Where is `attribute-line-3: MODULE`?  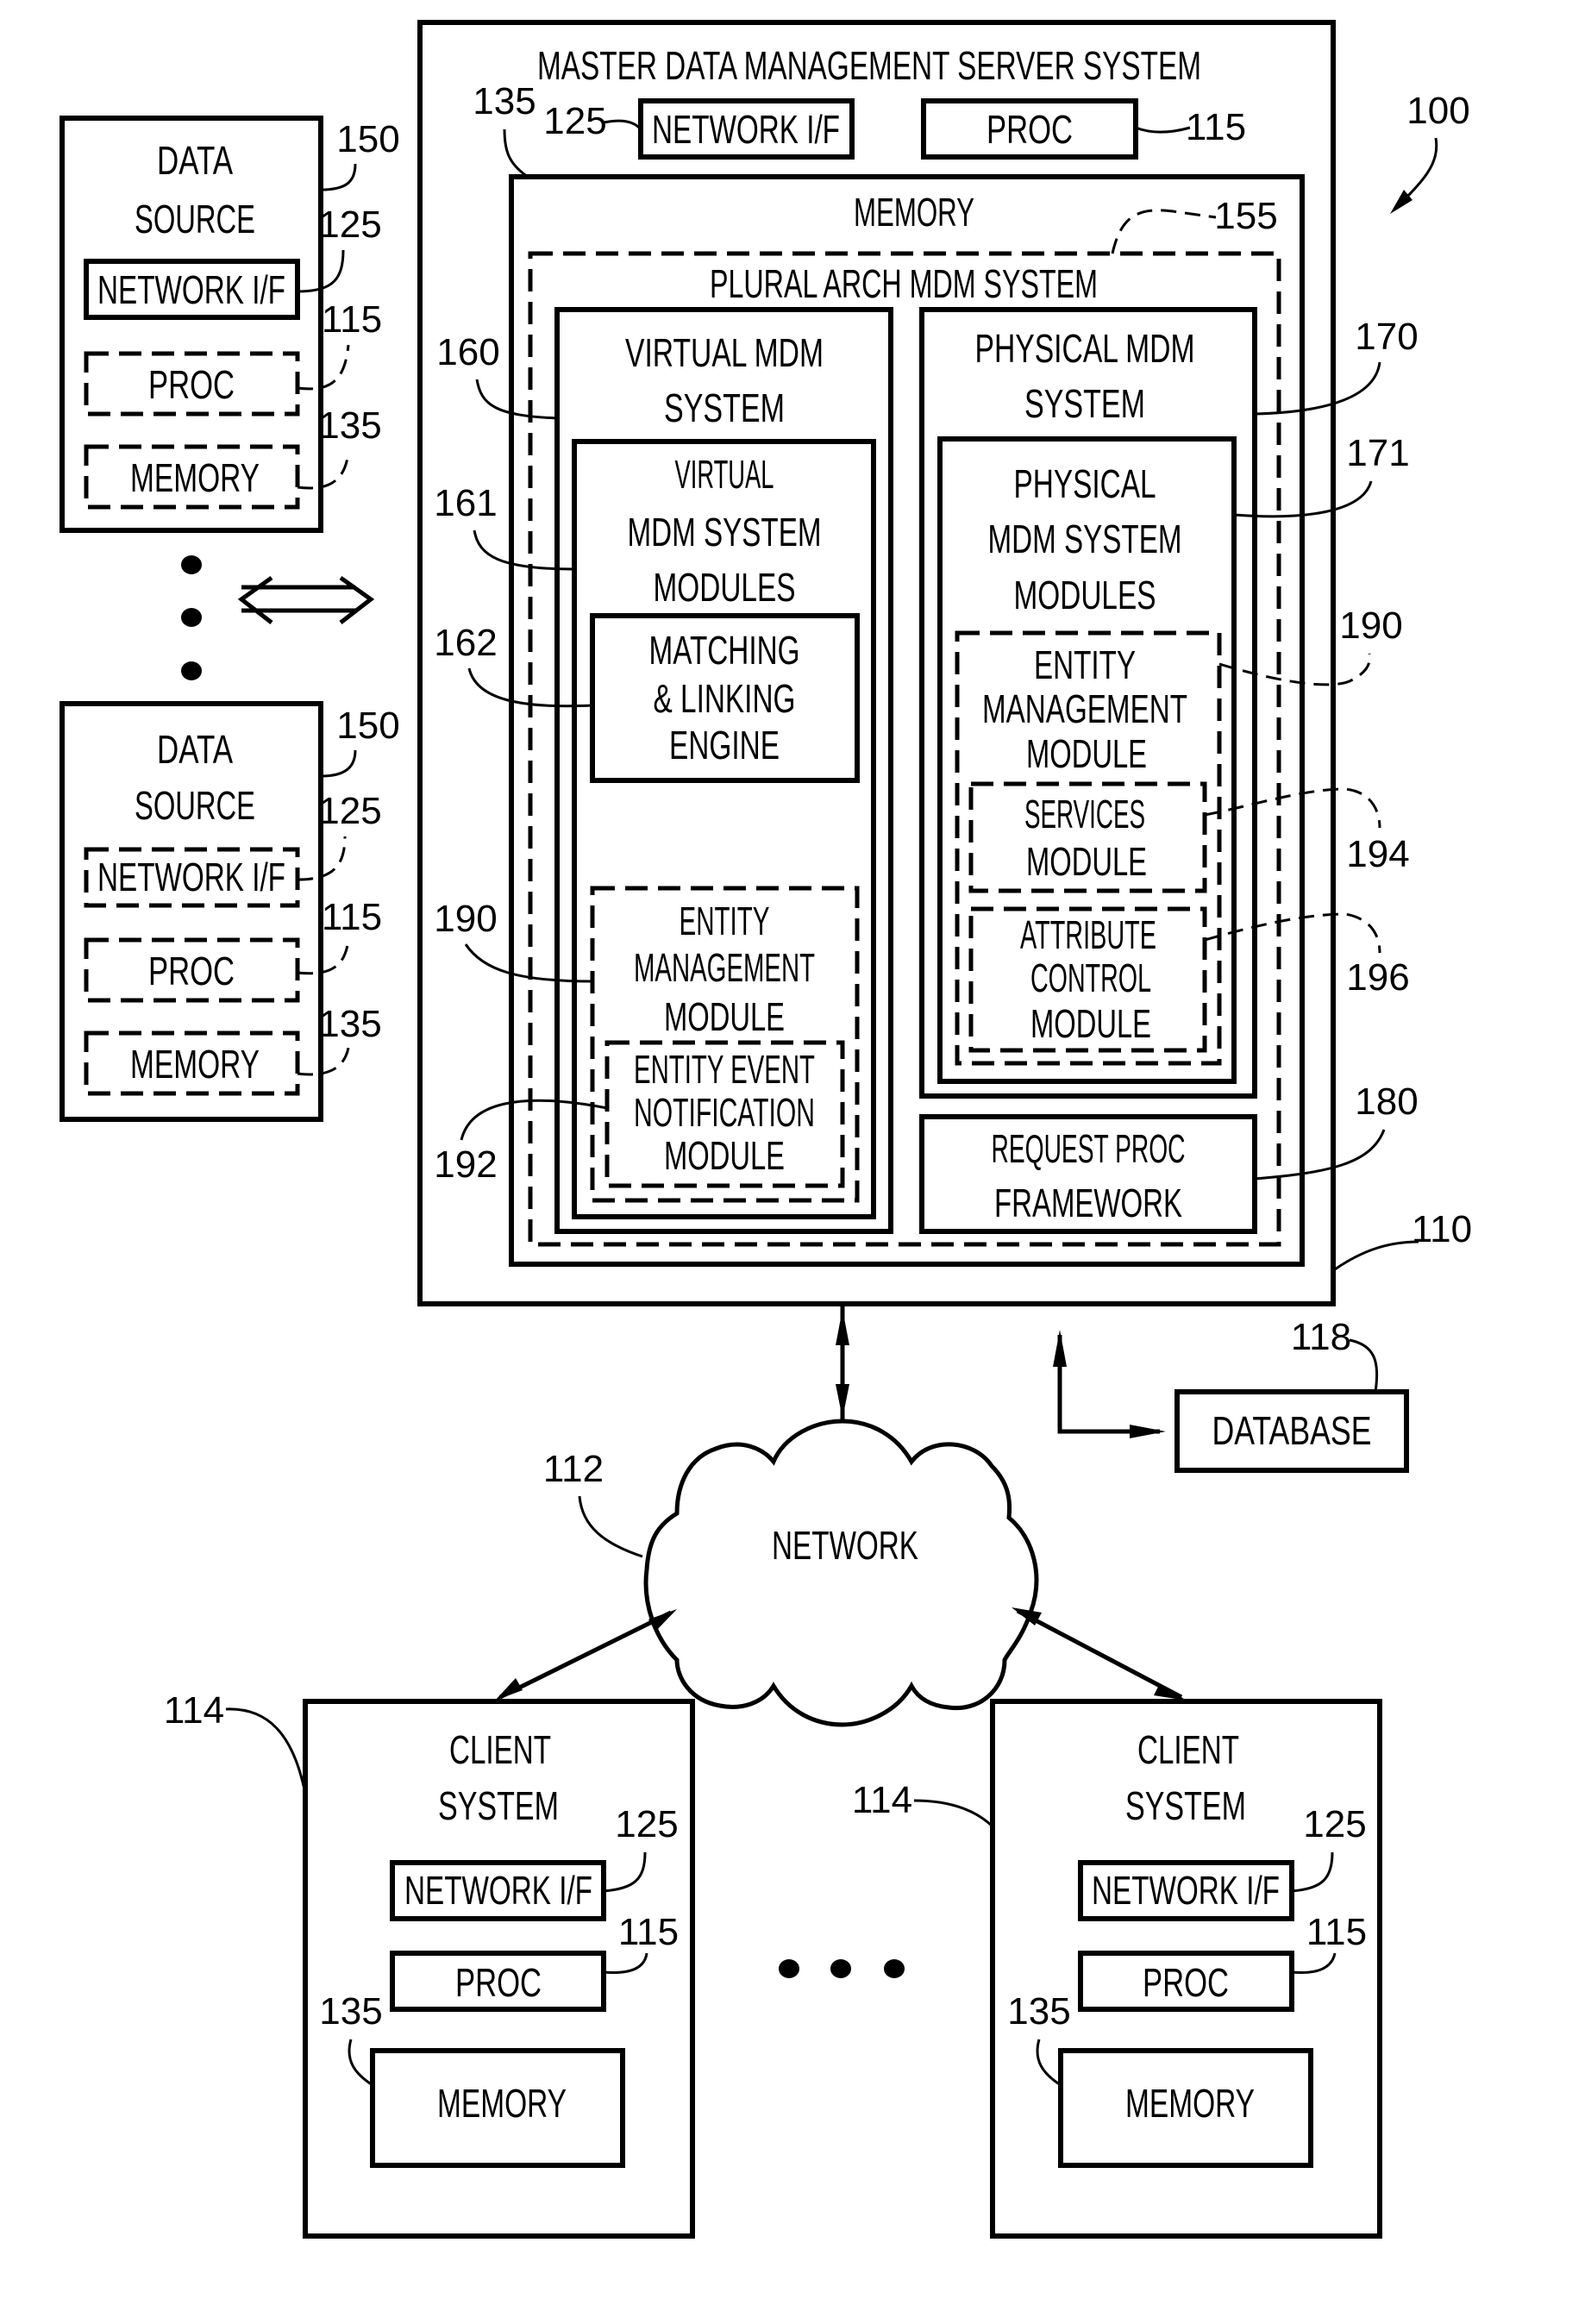 attribute-line-3: MODULE is located at coordinates (1091, 1023).